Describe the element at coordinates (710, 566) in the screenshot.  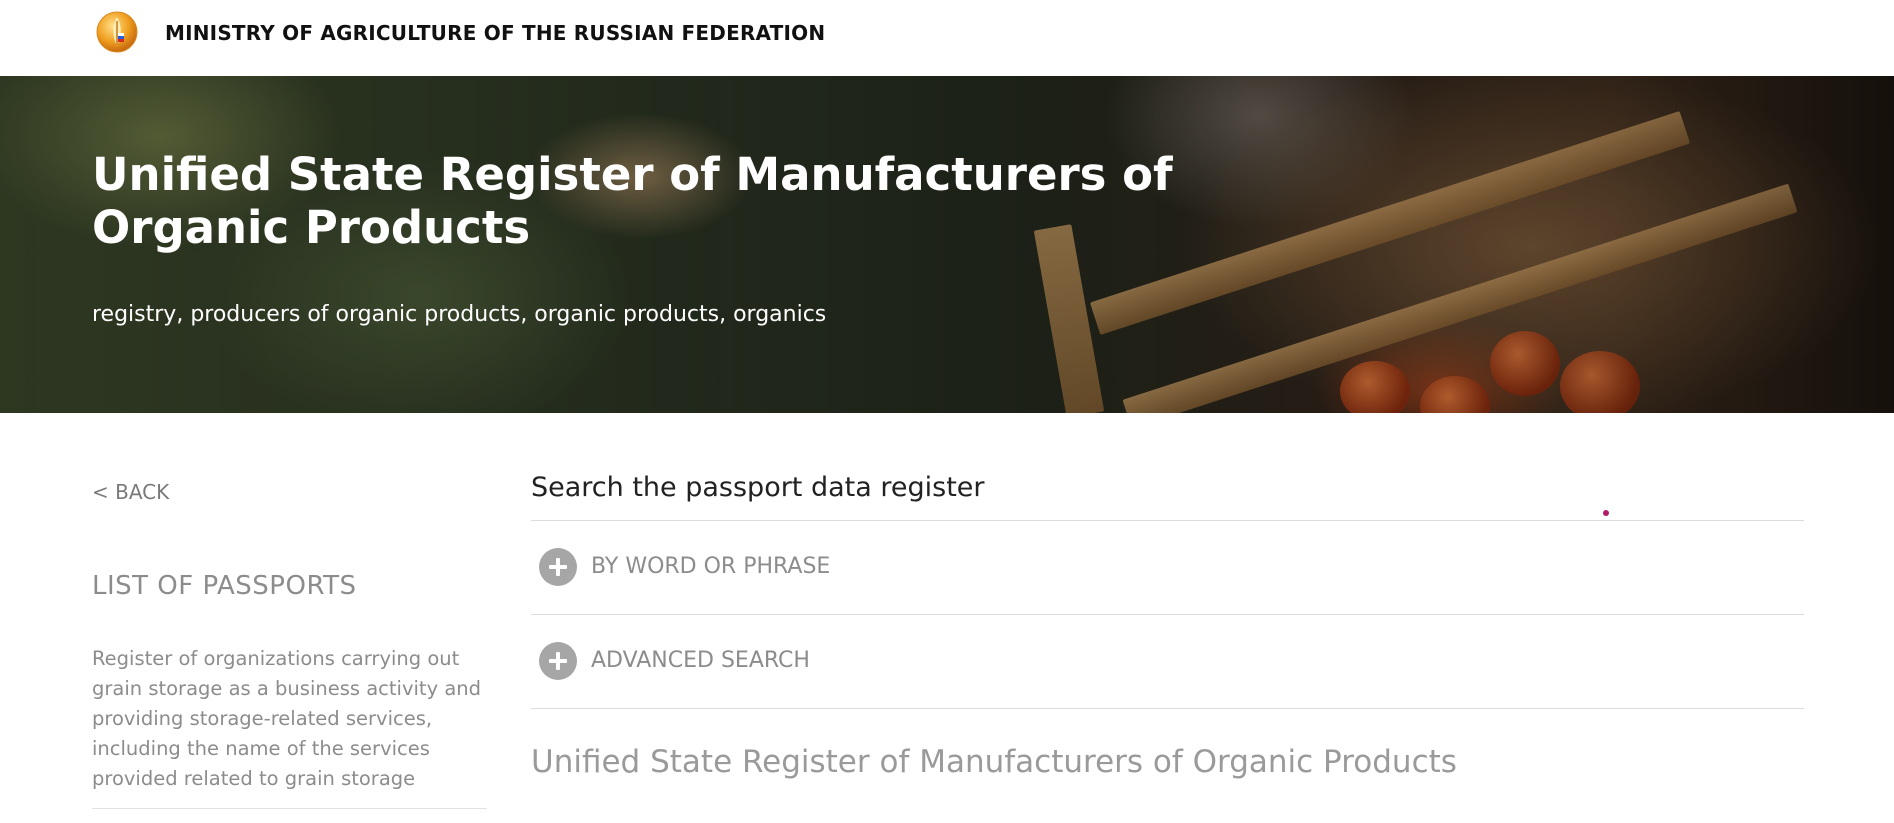
I see `accordion-label: BY WORD OR PHRASE` at that location.